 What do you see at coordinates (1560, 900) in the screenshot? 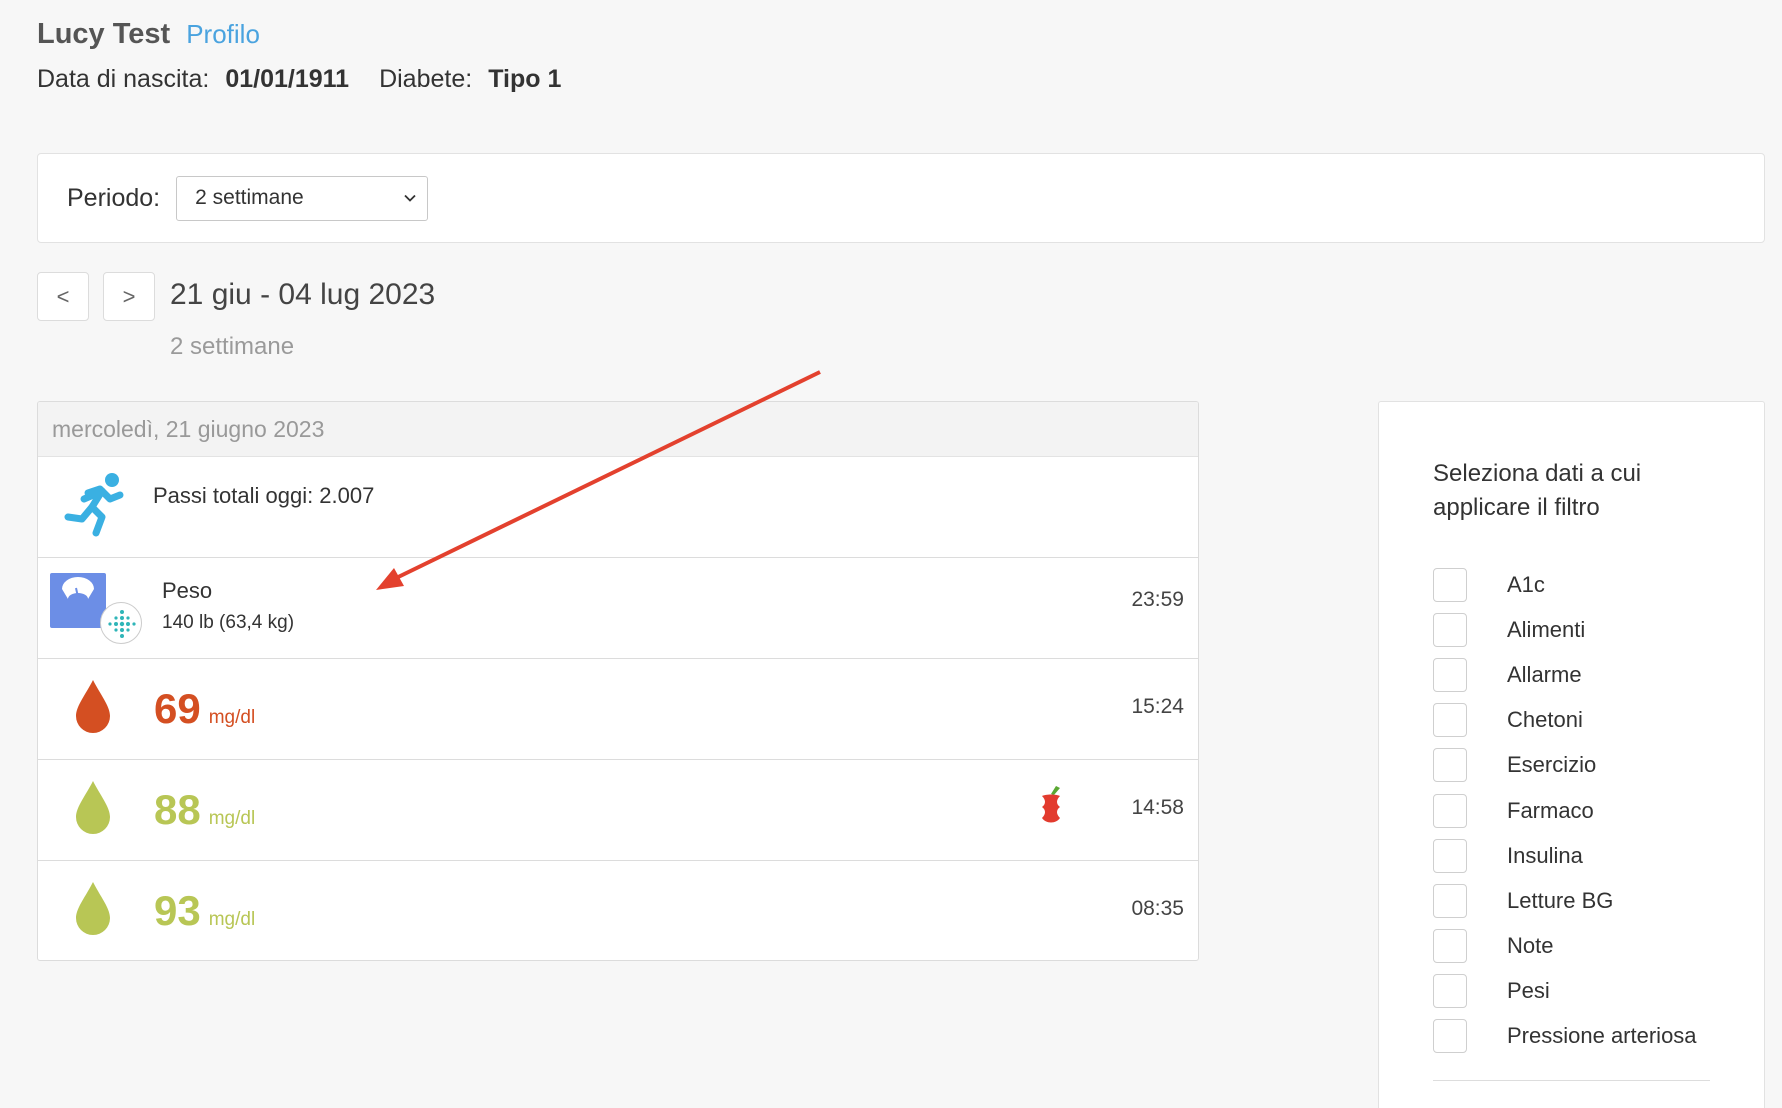
I see `filter-label: Letture BG` at bounding box center [1560, 900].